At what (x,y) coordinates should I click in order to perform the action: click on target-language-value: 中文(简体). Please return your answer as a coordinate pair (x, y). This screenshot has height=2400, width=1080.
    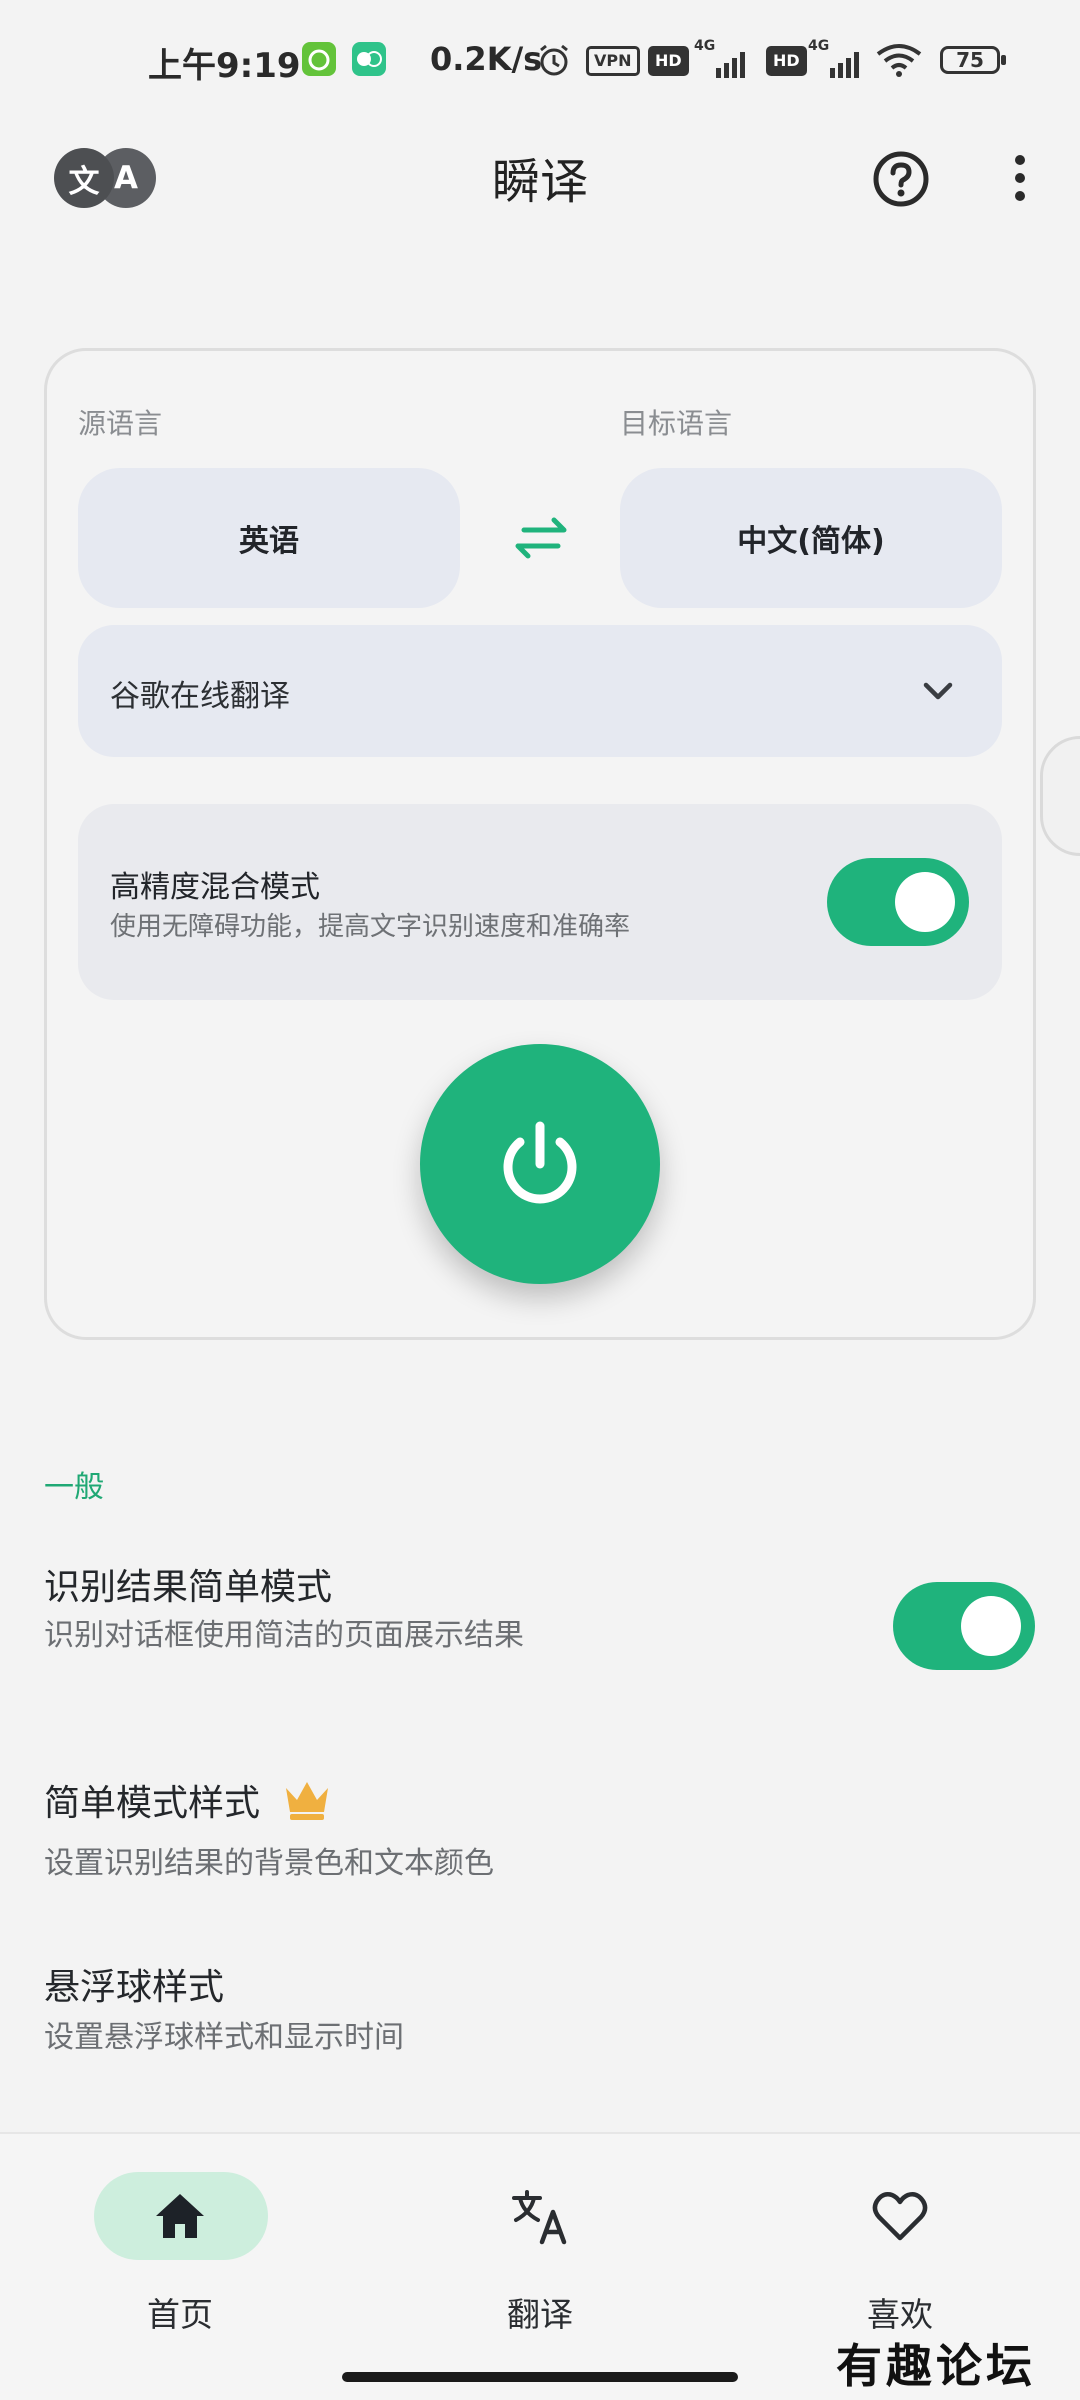
    Looking at the image, I should click on (811, 541).